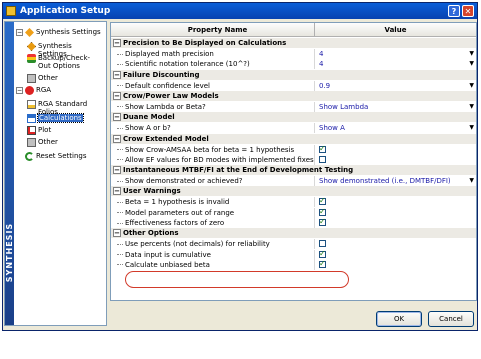  I want to click on tree-item-rga: − RGA, so click(33, 90).